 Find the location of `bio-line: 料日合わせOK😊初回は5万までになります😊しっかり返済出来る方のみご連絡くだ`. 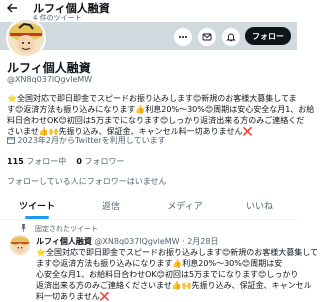

bio-line: 料日合わせOK😊初回は5万までになります😊しっかり返済出来る方のみご連絡くだ is located at coordinates (156, 120).